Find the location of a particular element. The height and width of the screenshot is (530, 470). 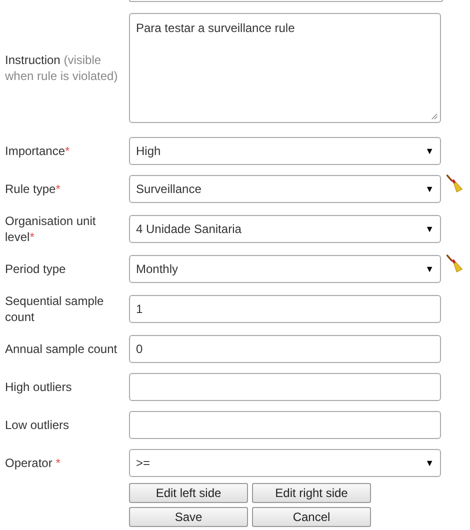

field-label: Operator * is located at coordinates (33, 463).